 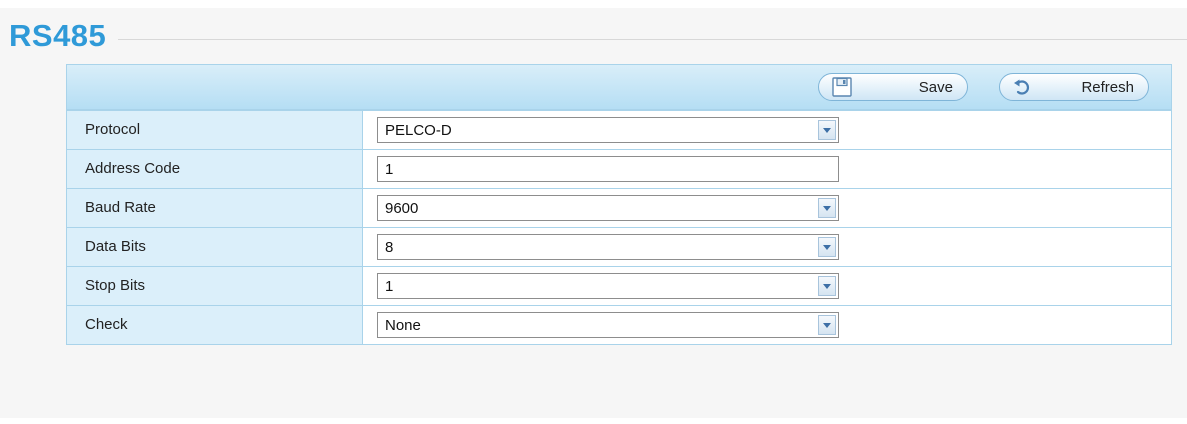 I want to click on refresh-button: Refresh, so click(x=1074, y=87).